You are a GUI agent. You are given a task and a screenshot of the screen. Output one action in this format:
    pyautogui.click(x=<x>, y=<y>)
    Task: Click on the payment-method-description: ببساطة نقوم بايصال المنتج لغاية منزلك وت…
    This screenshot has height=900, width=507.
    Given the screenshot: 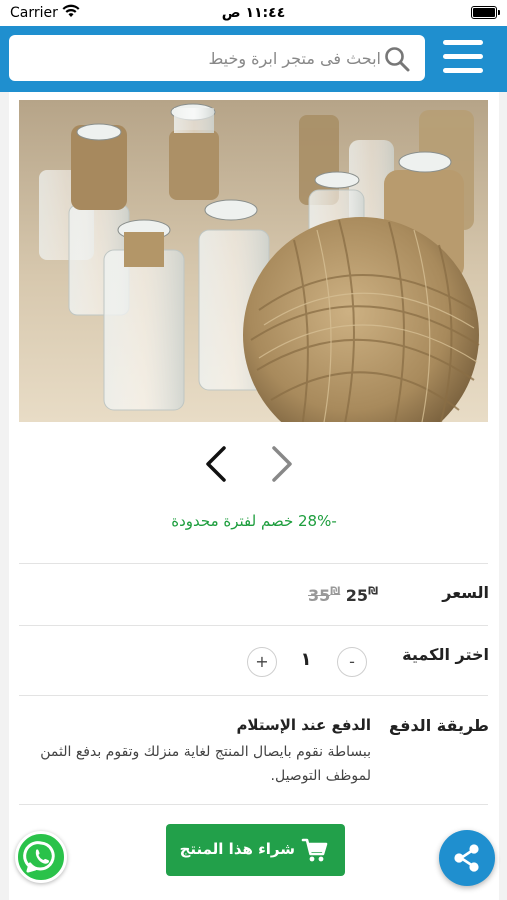 What is the action you would take?
    pyautogui.click(x=205, y=764)
    